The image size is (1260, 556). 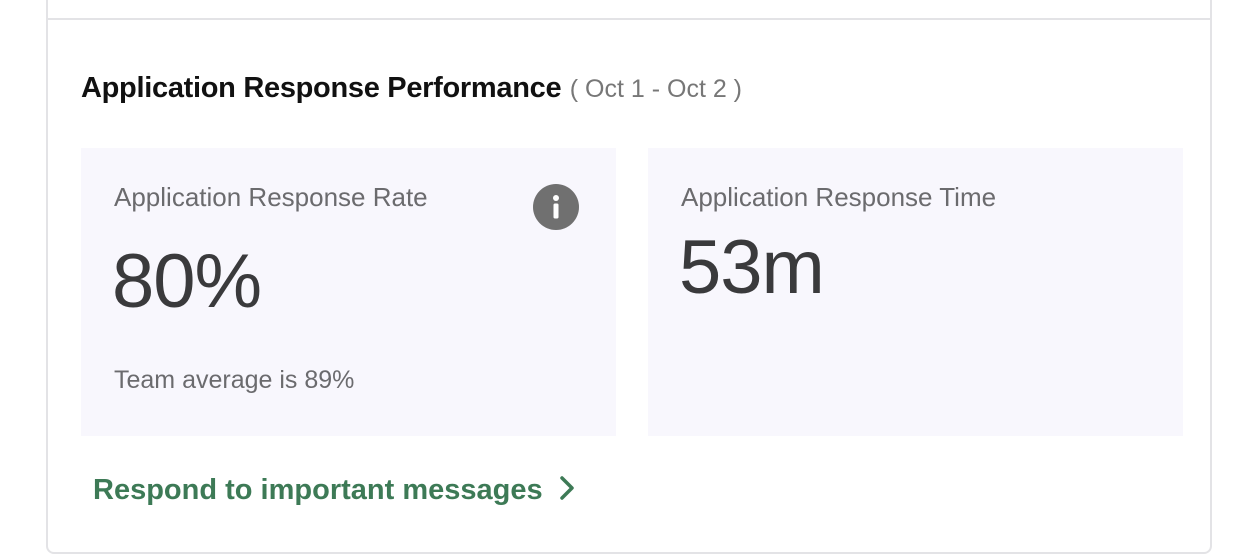 What do you see at coordinates (234, 380) in the screenshot?
I see `team-average-note: Team average is 89%` at bounding box center [234, 380].